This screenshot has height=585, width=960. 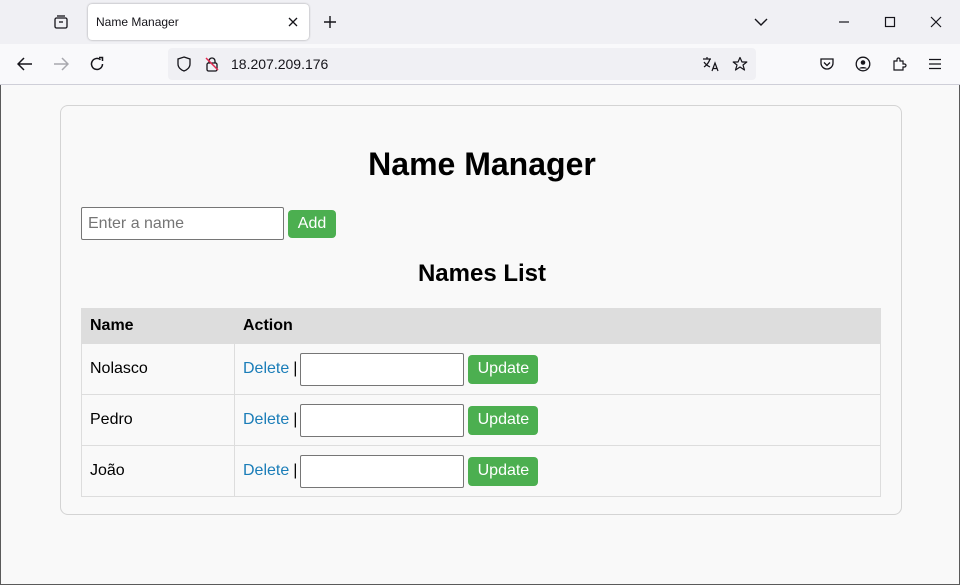 What do you see at coordinates (827, 64) in the screenshot?
I see `pocket-icon` at bounding box center [827, 64].